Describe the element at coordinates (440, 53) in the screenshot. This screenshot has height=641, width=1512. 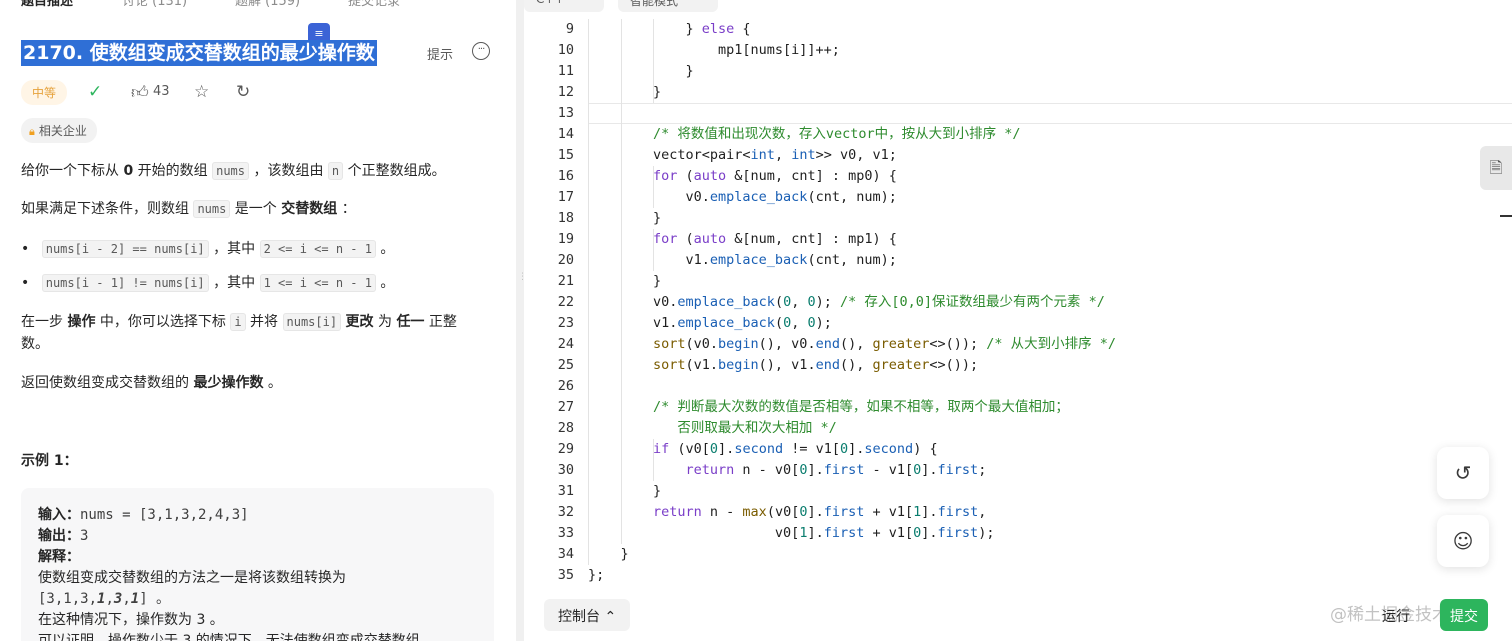
I see `hint-button: 提示` at that location.